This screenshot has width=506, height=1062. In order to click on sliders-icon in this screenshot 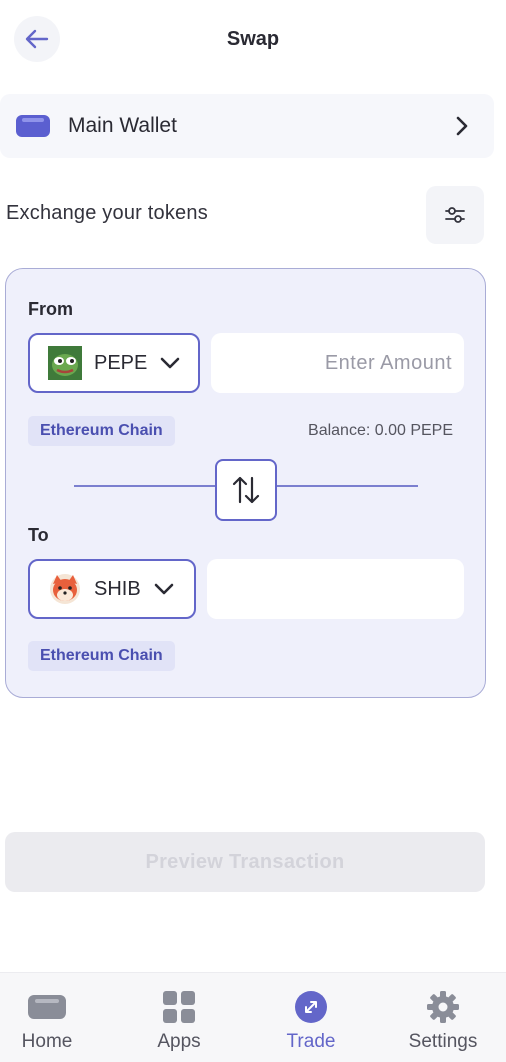, I will do `click(455, 215)`.